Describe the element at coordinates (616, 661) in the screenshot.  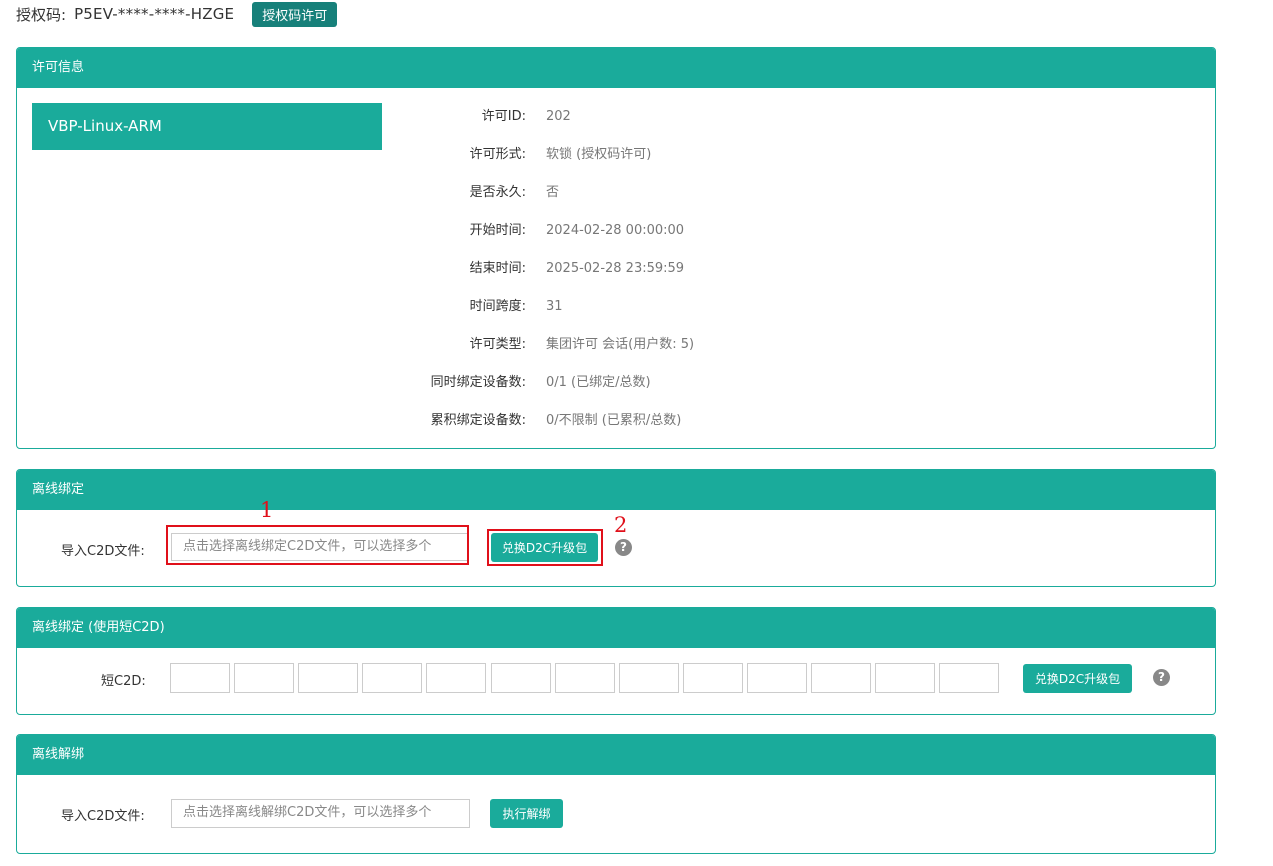
I see `offline-bind-short-panel: 离线绑定 (使用短C2D) 短C2D: 兑换D2C升级包 ?` at that location.